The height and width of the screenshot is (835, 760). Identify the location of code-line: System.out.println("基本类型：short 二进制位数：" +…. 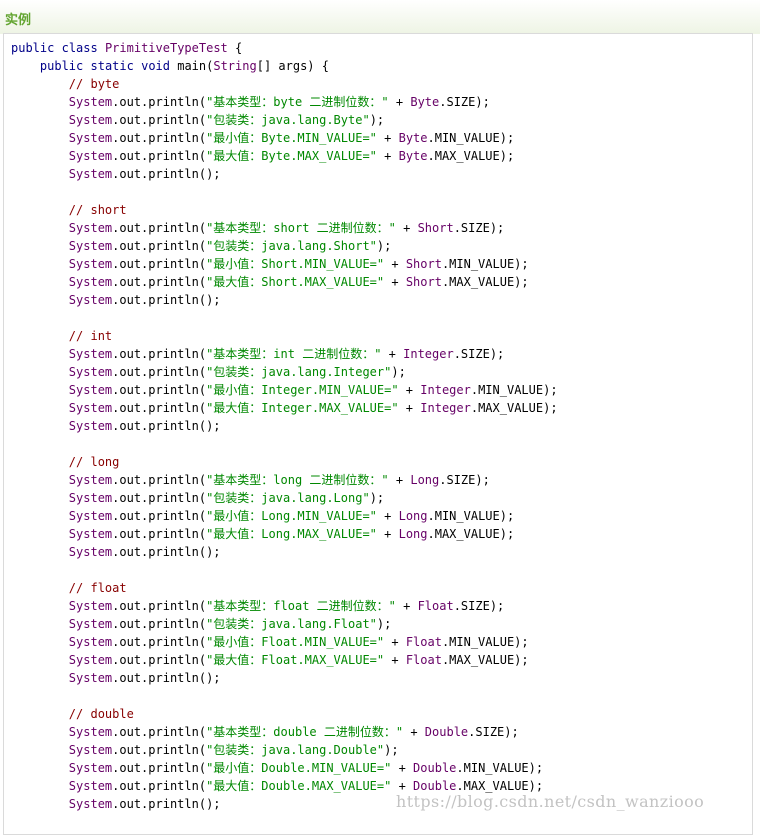
(284, 228).